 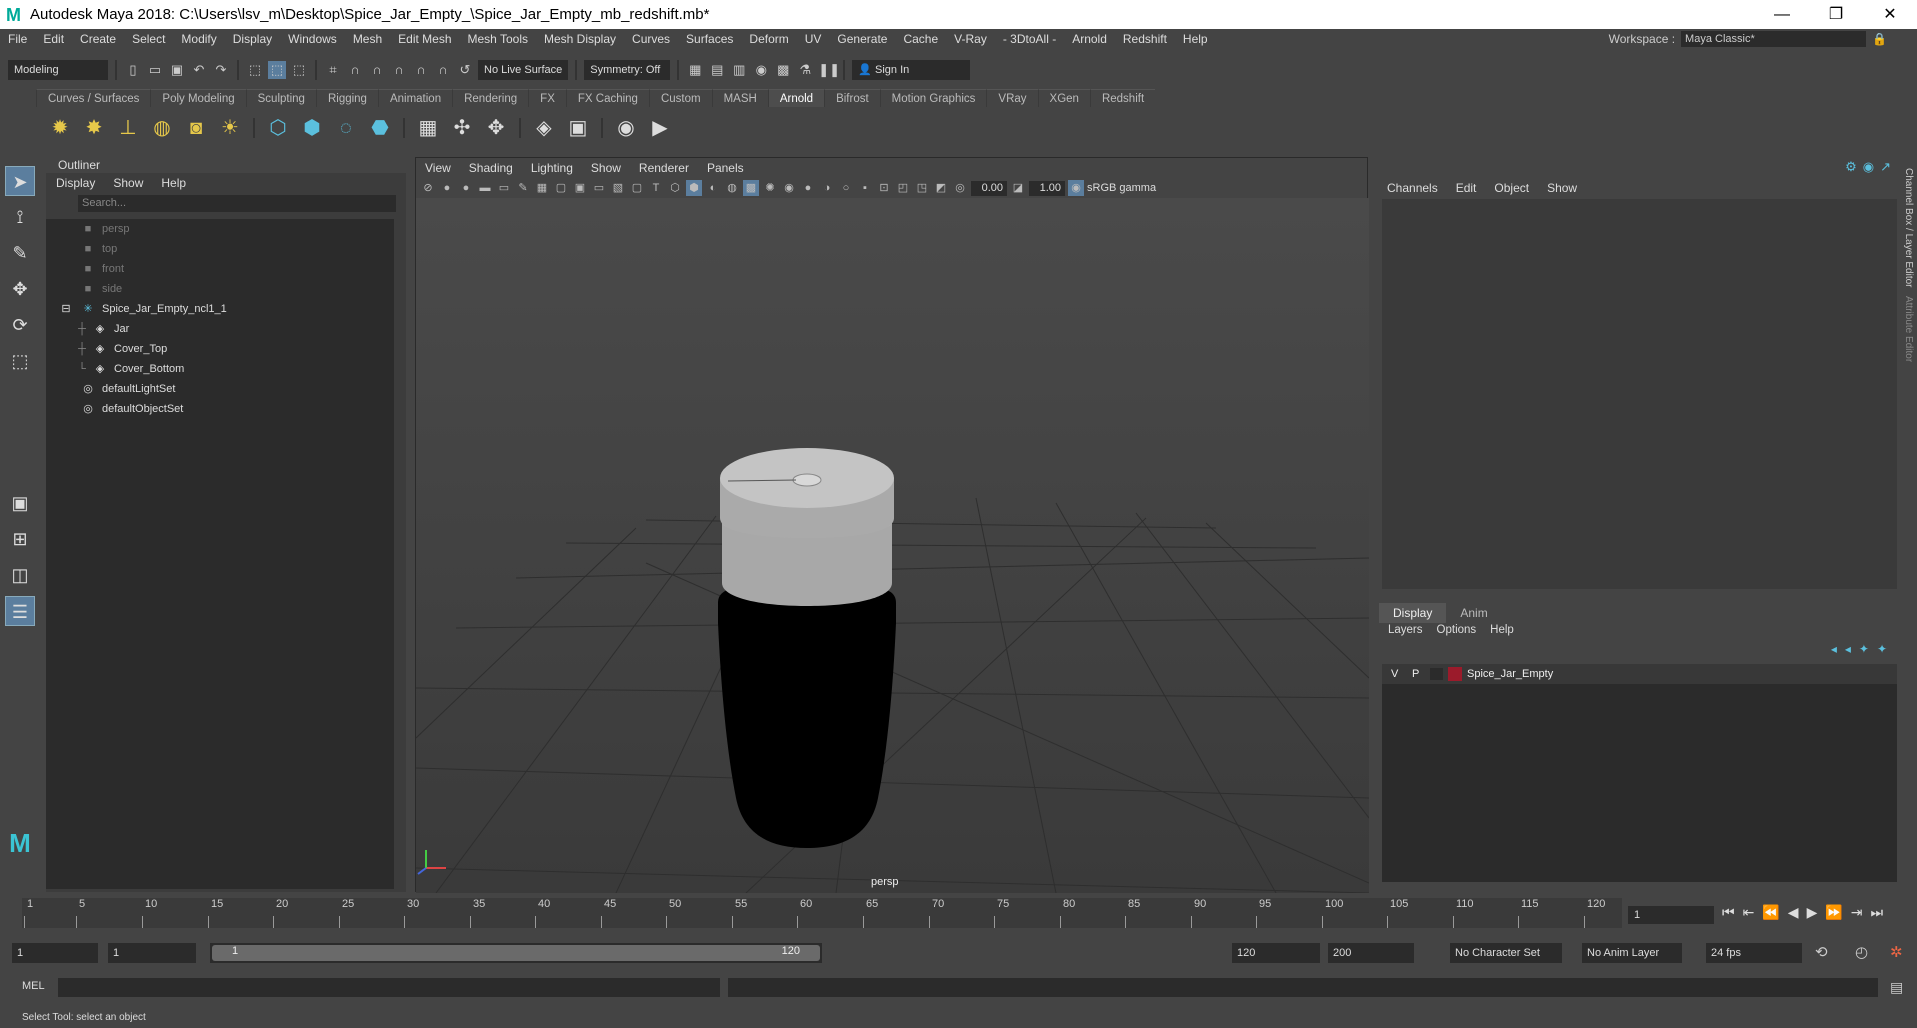 What do you see at coordinates (580, 39) in the screenshot?
I see `menu-mesh-display: Mesh Display` at bounding box center [580, 39].